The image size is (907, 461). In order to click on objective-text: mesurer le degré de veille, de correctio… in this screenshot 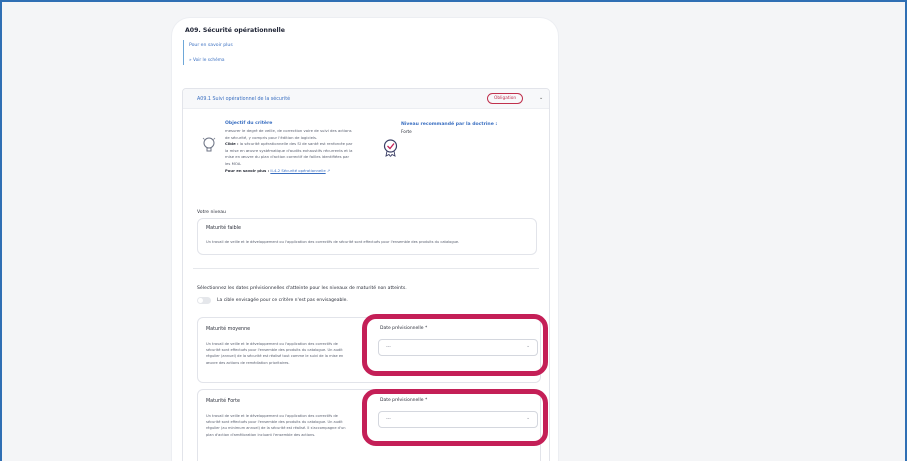, I will do `click(288, 134)`.